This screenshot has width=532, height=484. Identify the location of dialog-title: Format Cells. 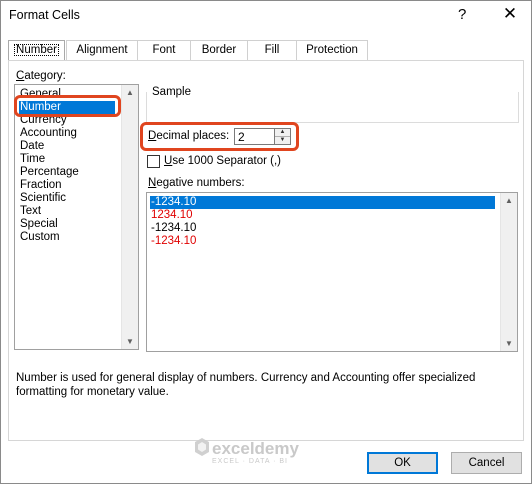
(44, 15).